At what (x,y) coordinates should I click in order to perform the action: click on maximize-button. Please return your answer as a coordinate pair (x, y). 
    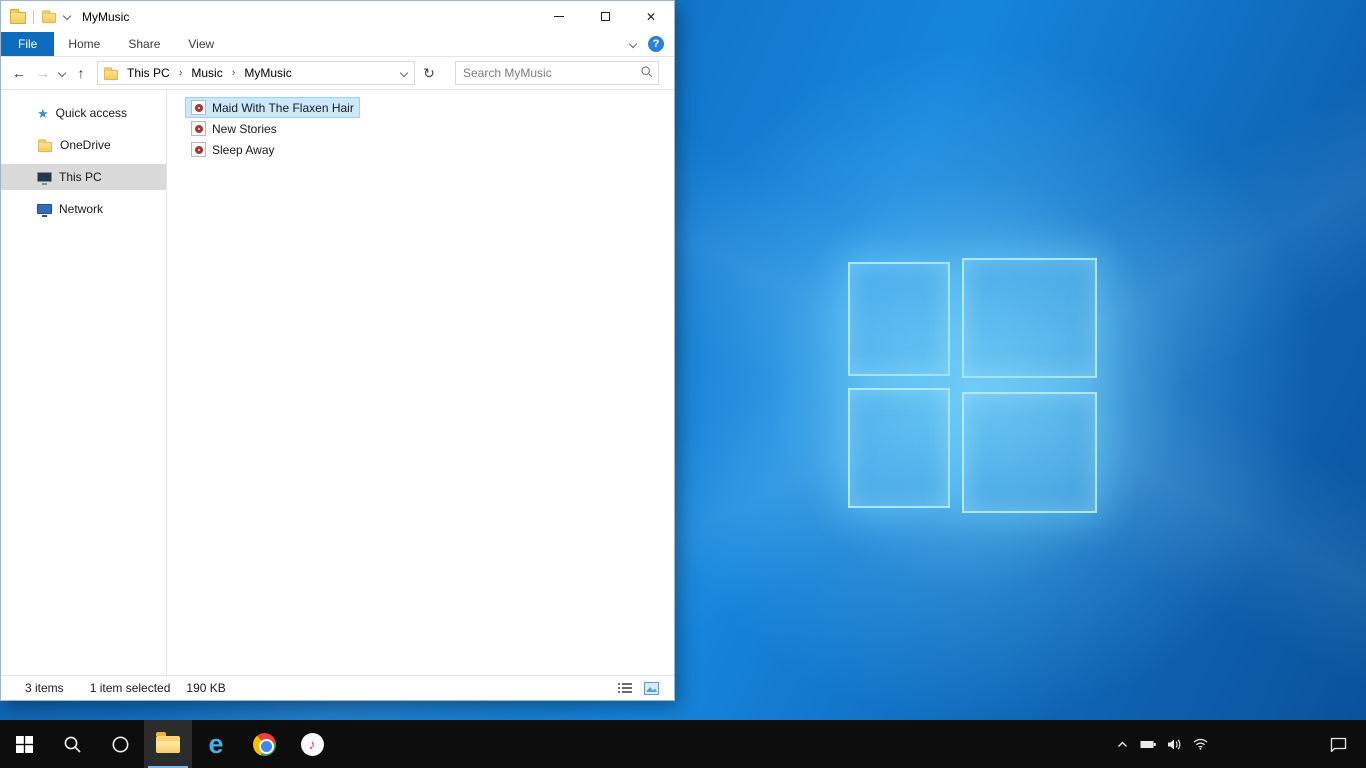
    Looking at the image, I should click on (605, 16).